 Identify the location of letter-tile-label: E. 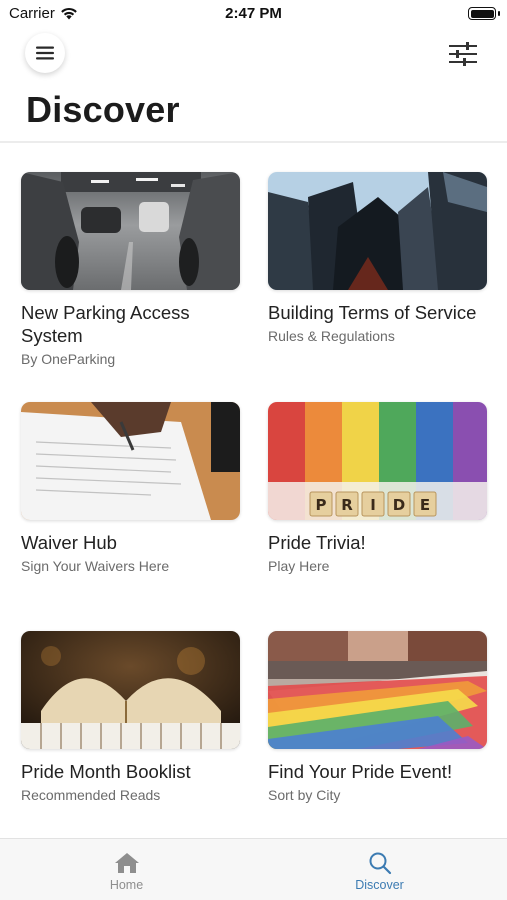
(425, 505).